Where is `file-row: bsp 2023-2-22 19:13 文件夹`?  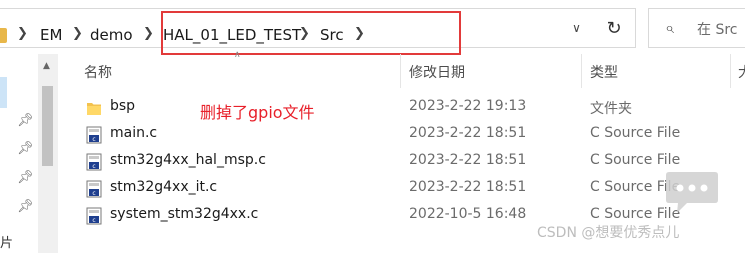 file-row: bsp 2023-2-22 19:13 文件夹 is located at coordinates (412, 107).